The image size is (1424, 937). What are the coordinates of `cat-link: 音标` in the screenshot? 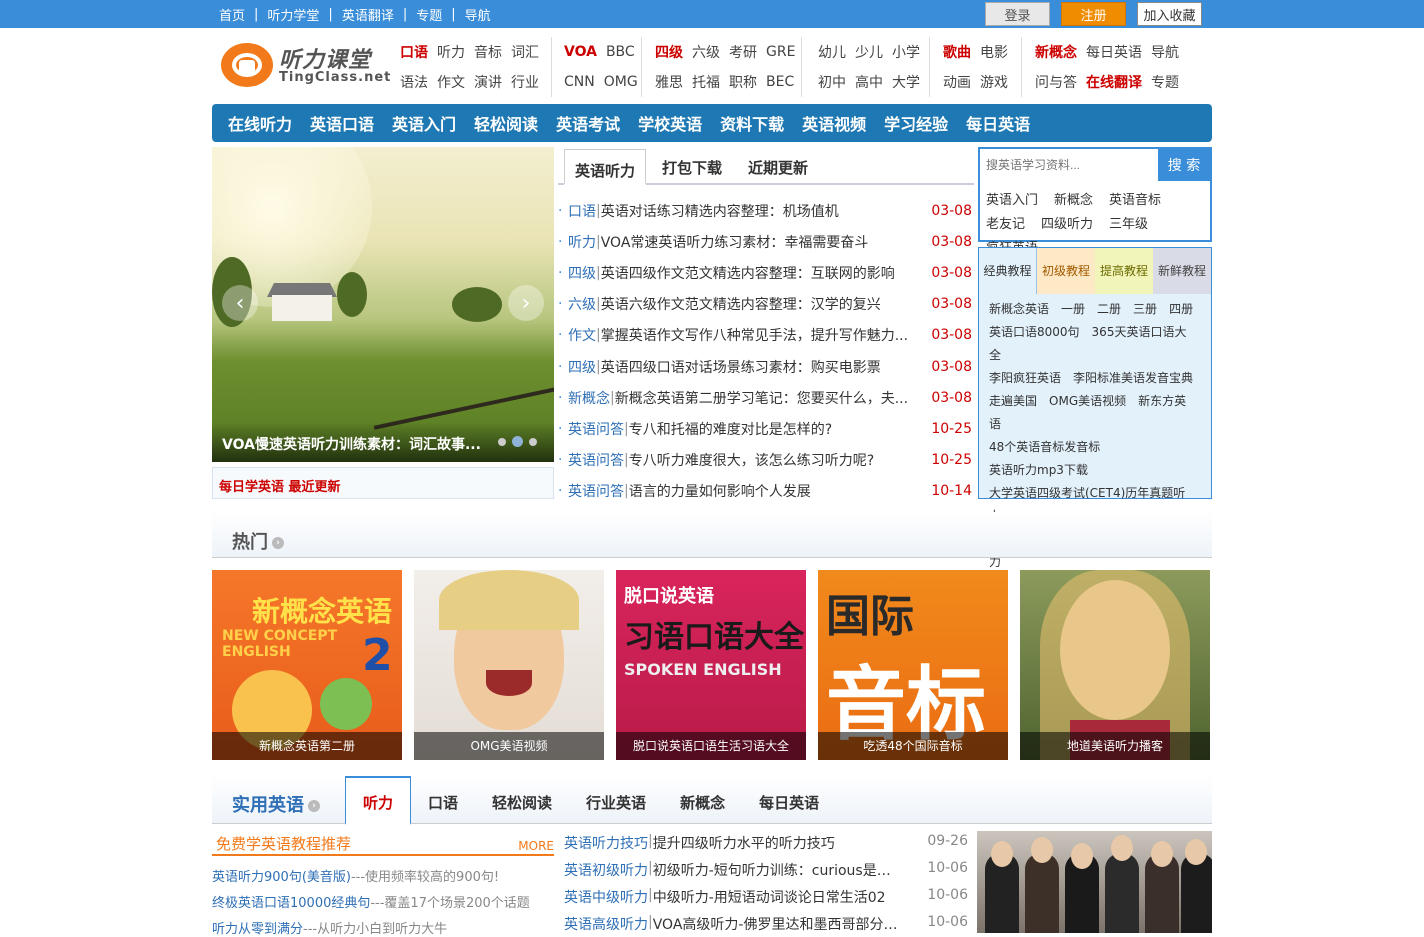 It's located at (488, 52).